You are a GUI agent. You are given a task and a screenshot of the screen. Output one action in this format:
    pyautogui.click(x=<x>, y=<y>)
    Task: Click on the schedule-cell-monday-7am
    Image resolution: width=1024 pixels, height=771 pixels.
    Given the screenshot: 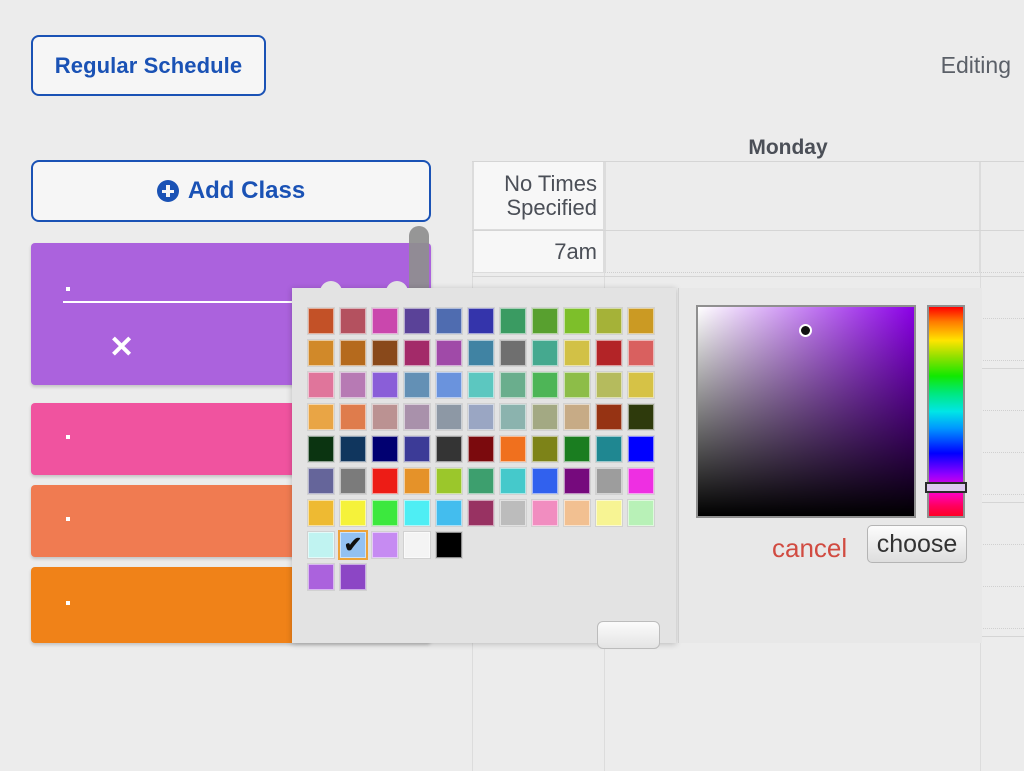 What is the action you would take?
    pyautogui.click(x=792, y=252)
    